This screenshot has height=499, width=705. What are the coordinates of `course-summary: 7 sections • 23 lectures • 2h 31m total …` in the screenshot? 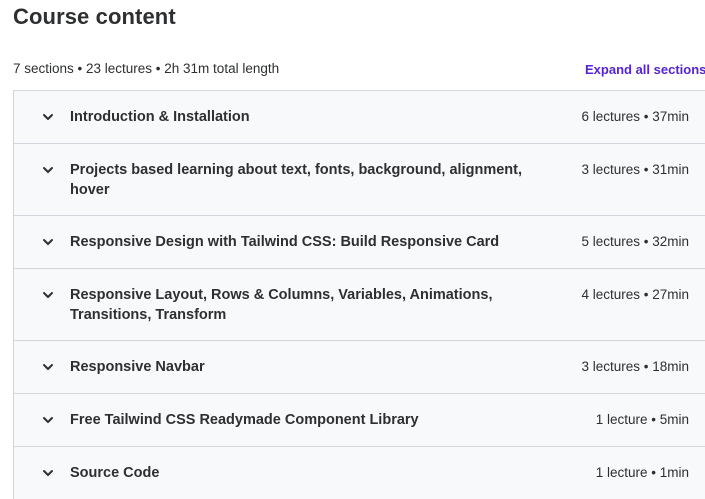 It's located at (146, 68).